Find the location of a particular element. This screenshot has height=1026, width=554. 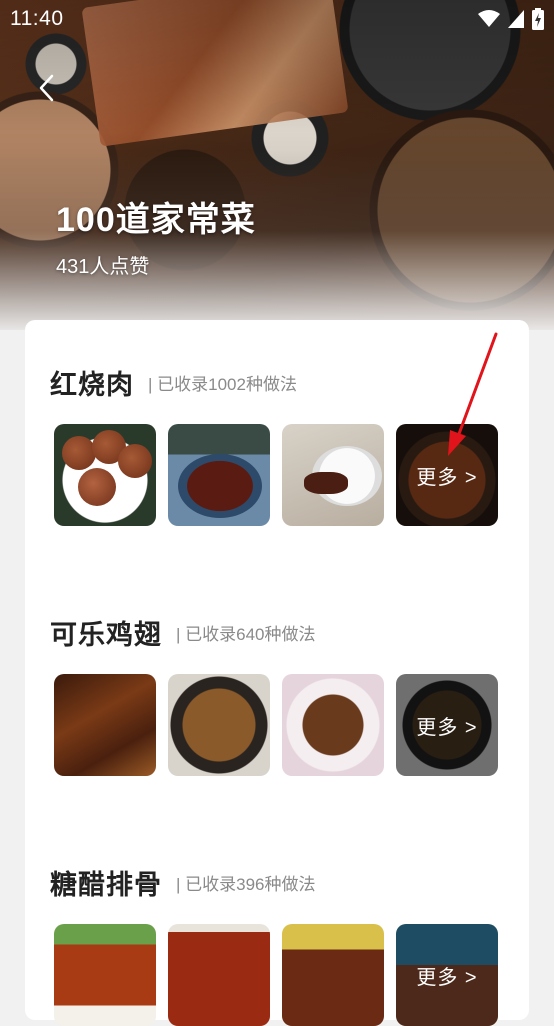

section-header: 红烧肉 | 已收录1002种做法 is located at coordinates (173, 382).